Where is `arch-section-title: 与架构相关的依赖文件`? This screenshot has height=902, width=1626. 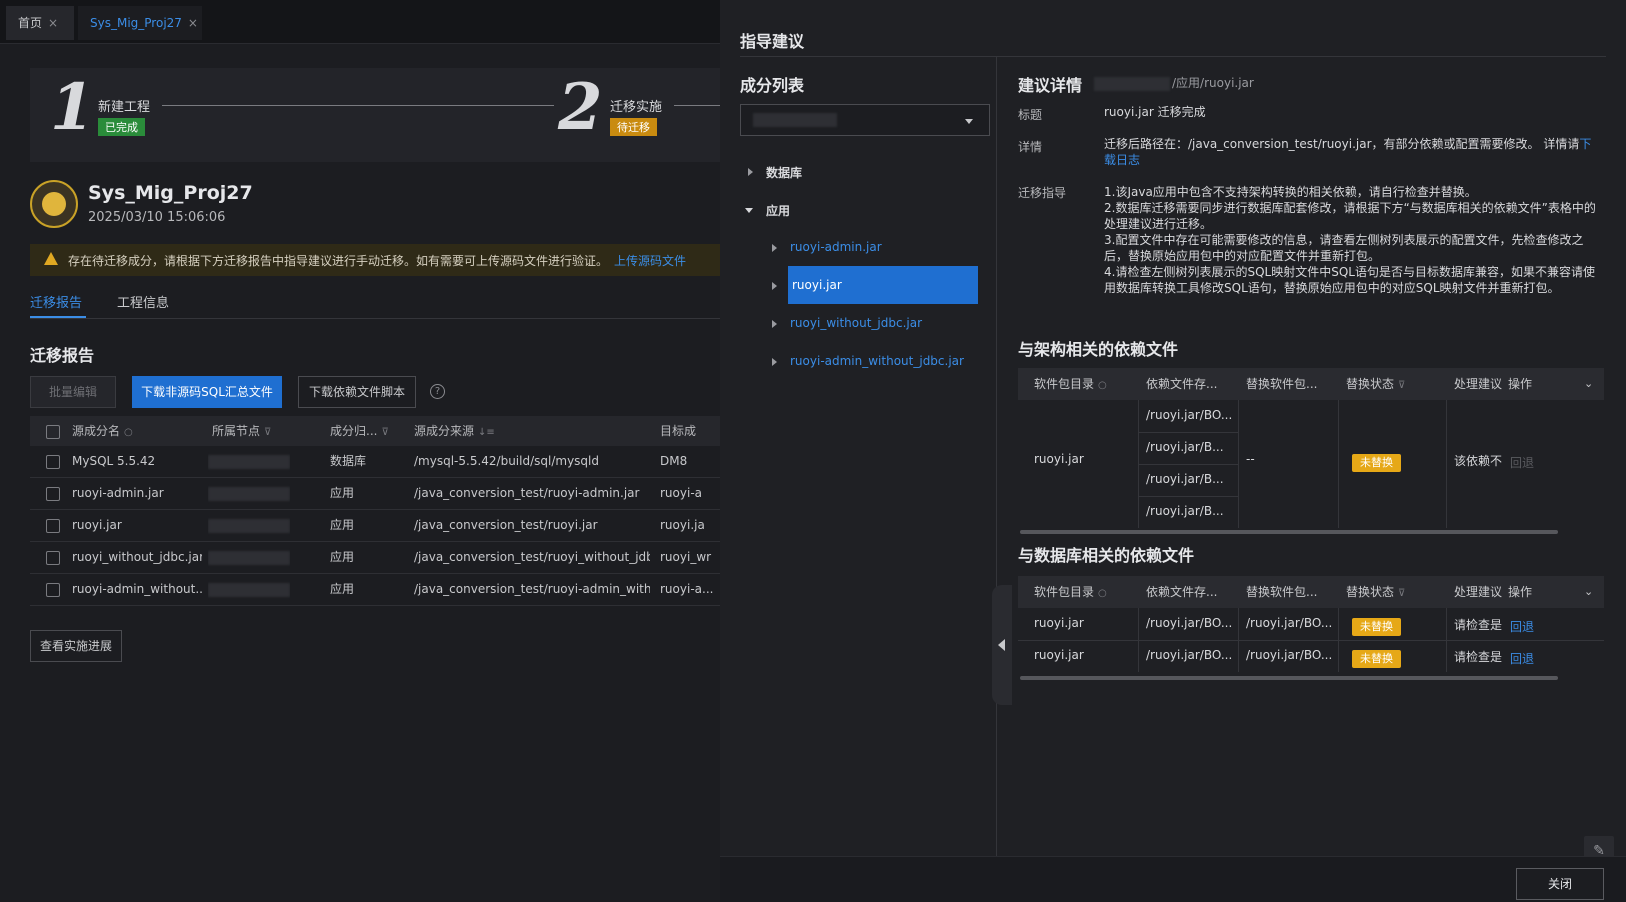
arch-section-title: 与架构相关的依赖文件 is located at coordinates (1098, 349).